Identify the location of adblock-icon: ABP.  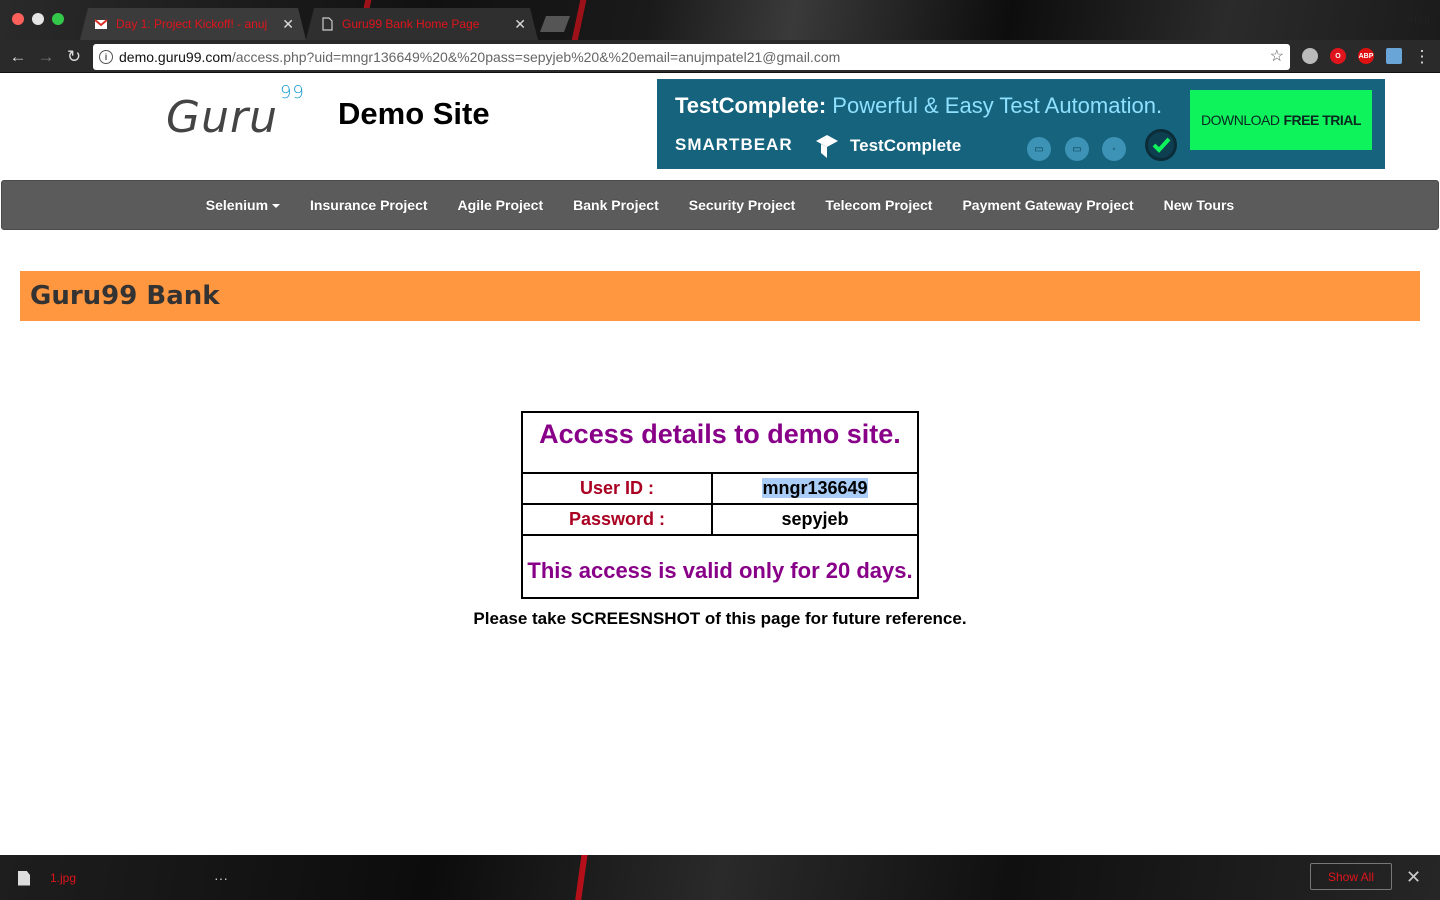
(1366, 56).